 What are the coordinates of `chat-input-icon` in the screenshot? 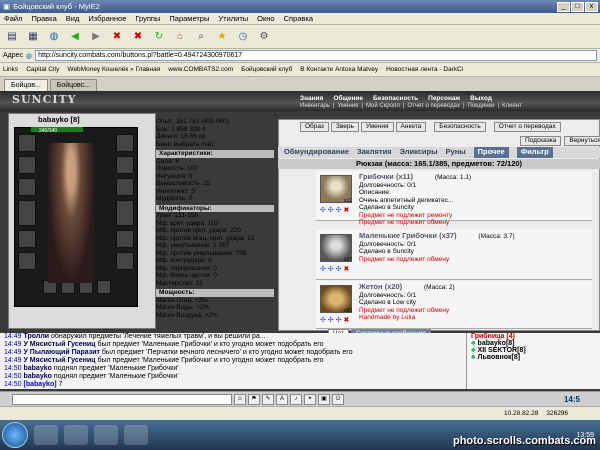 It's located at (122, 399).